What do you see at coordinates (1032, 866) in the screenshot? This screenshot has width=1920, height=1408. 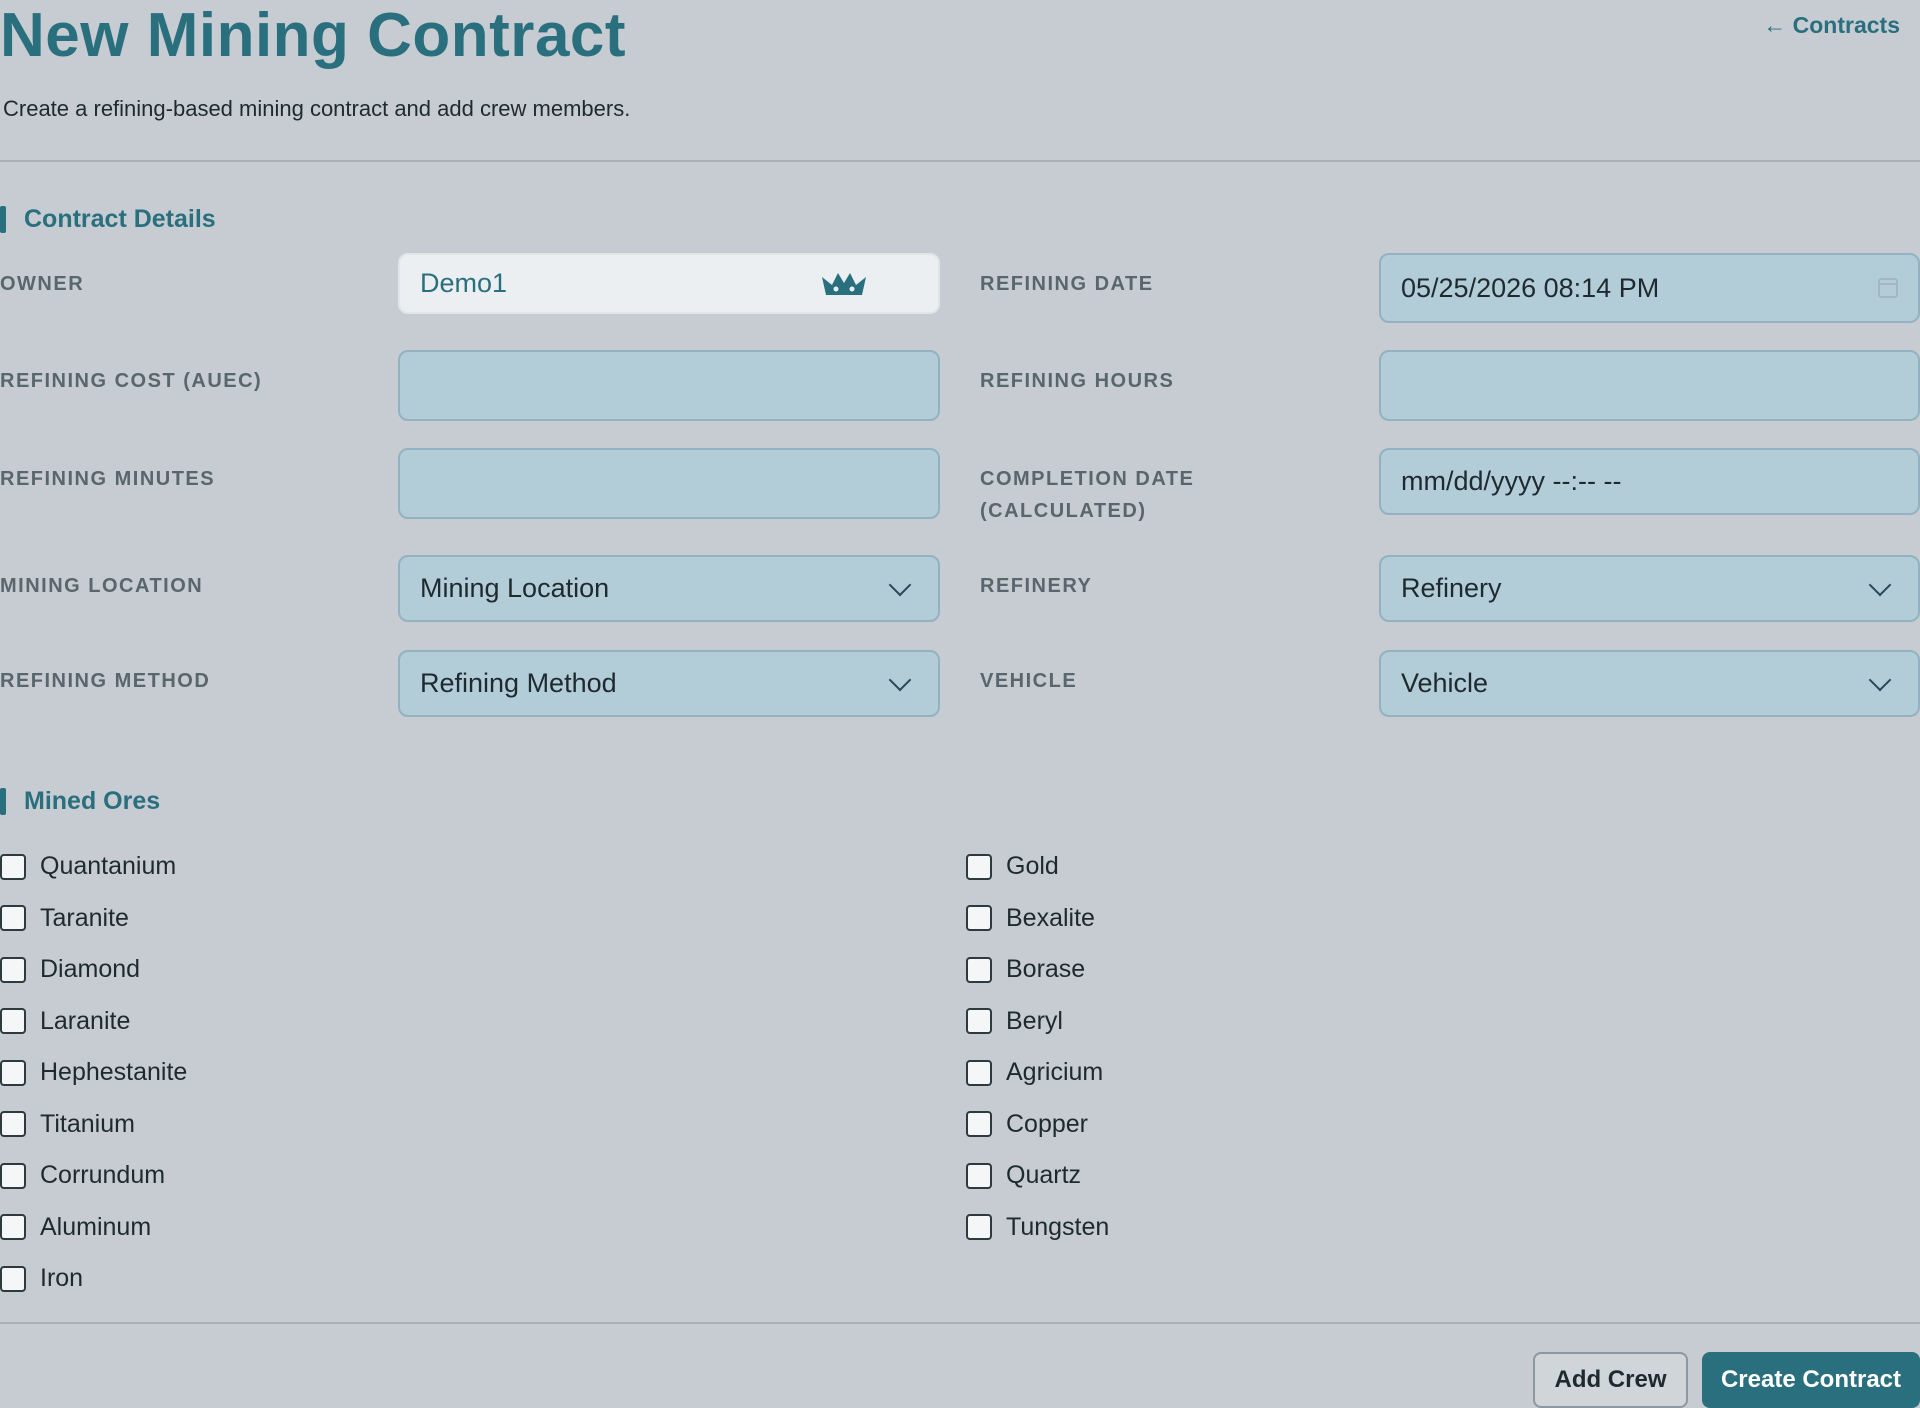 I see `ore-label: Gold` at bounding box center [1032, 866].